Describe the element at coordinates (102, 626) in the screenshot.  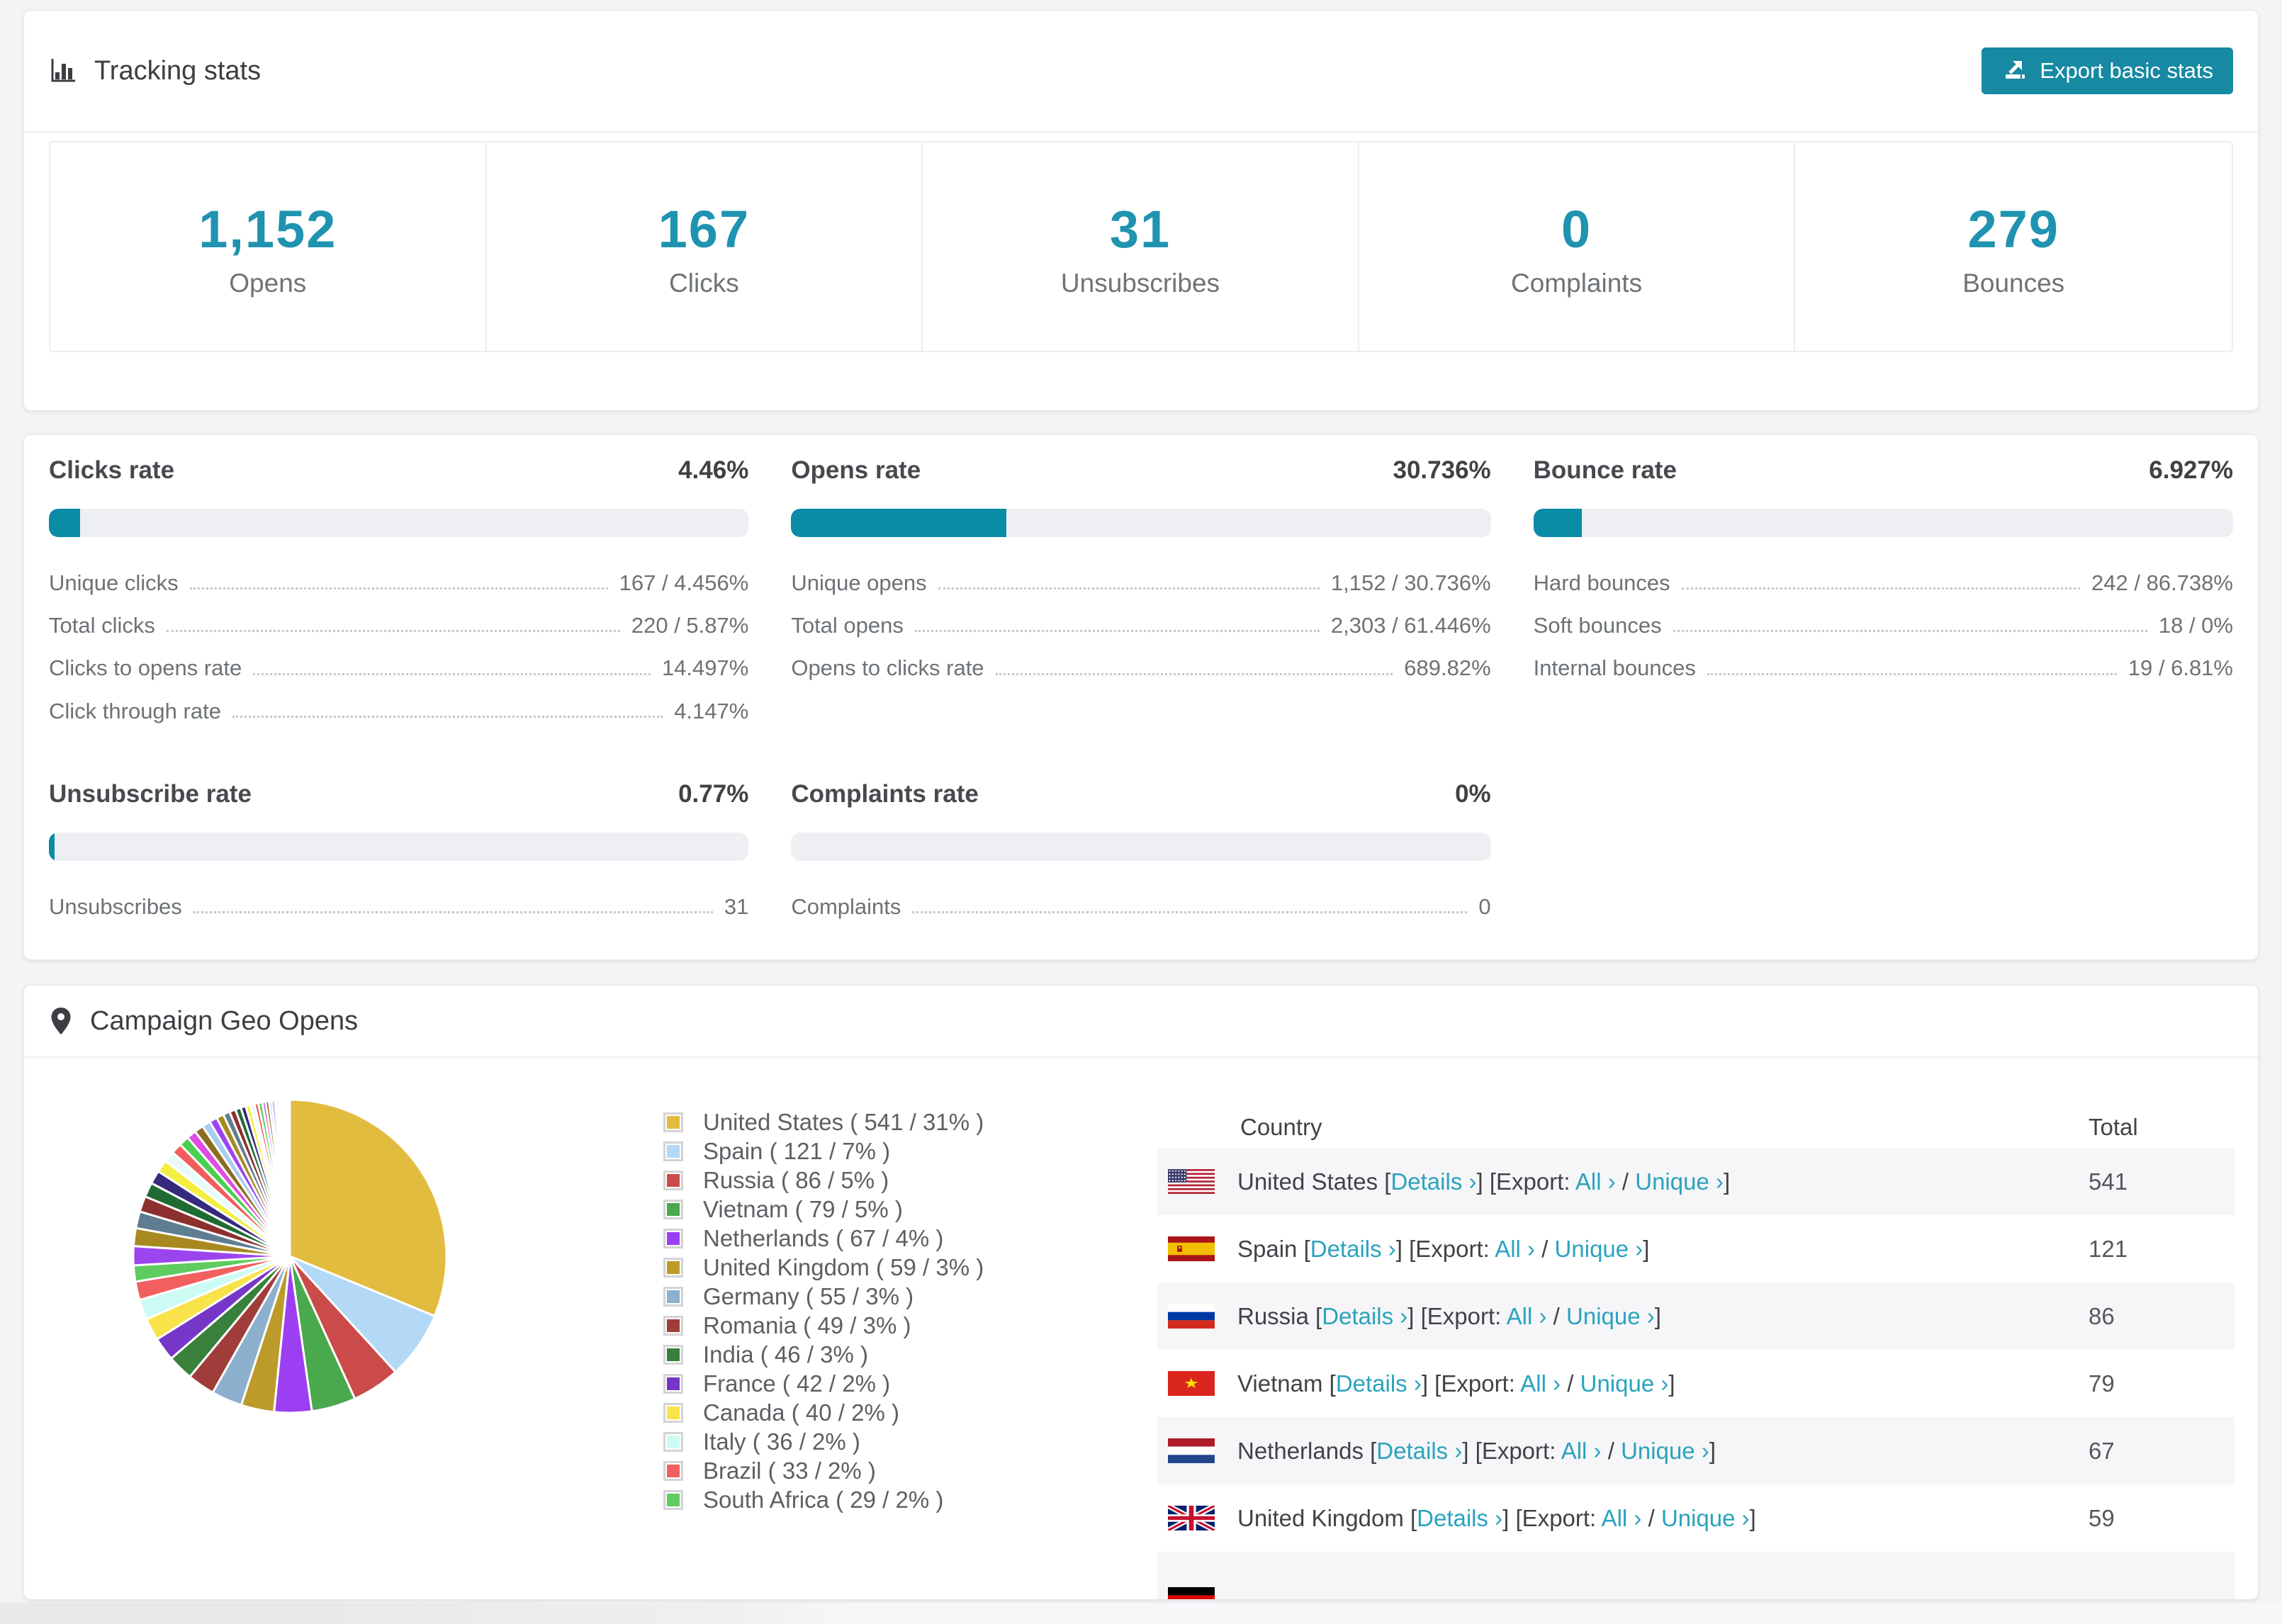
I see `rate-detail-label: Total clicks` at that location.